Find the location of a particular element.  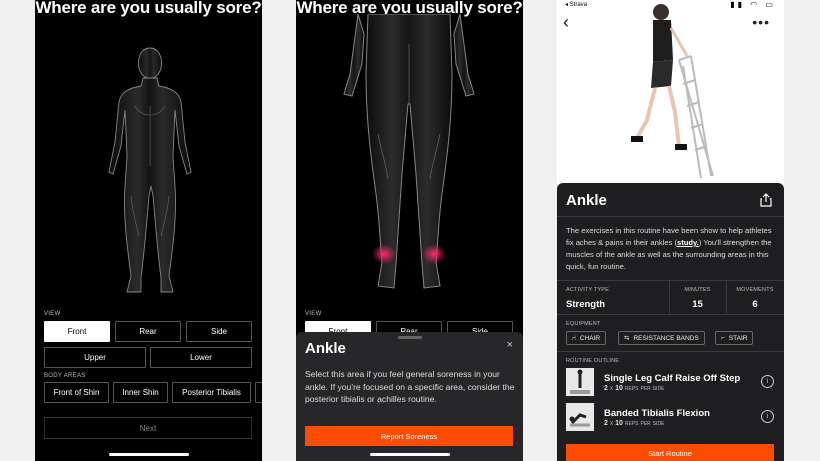

close-icon: × is located at coordinates (510, 345).